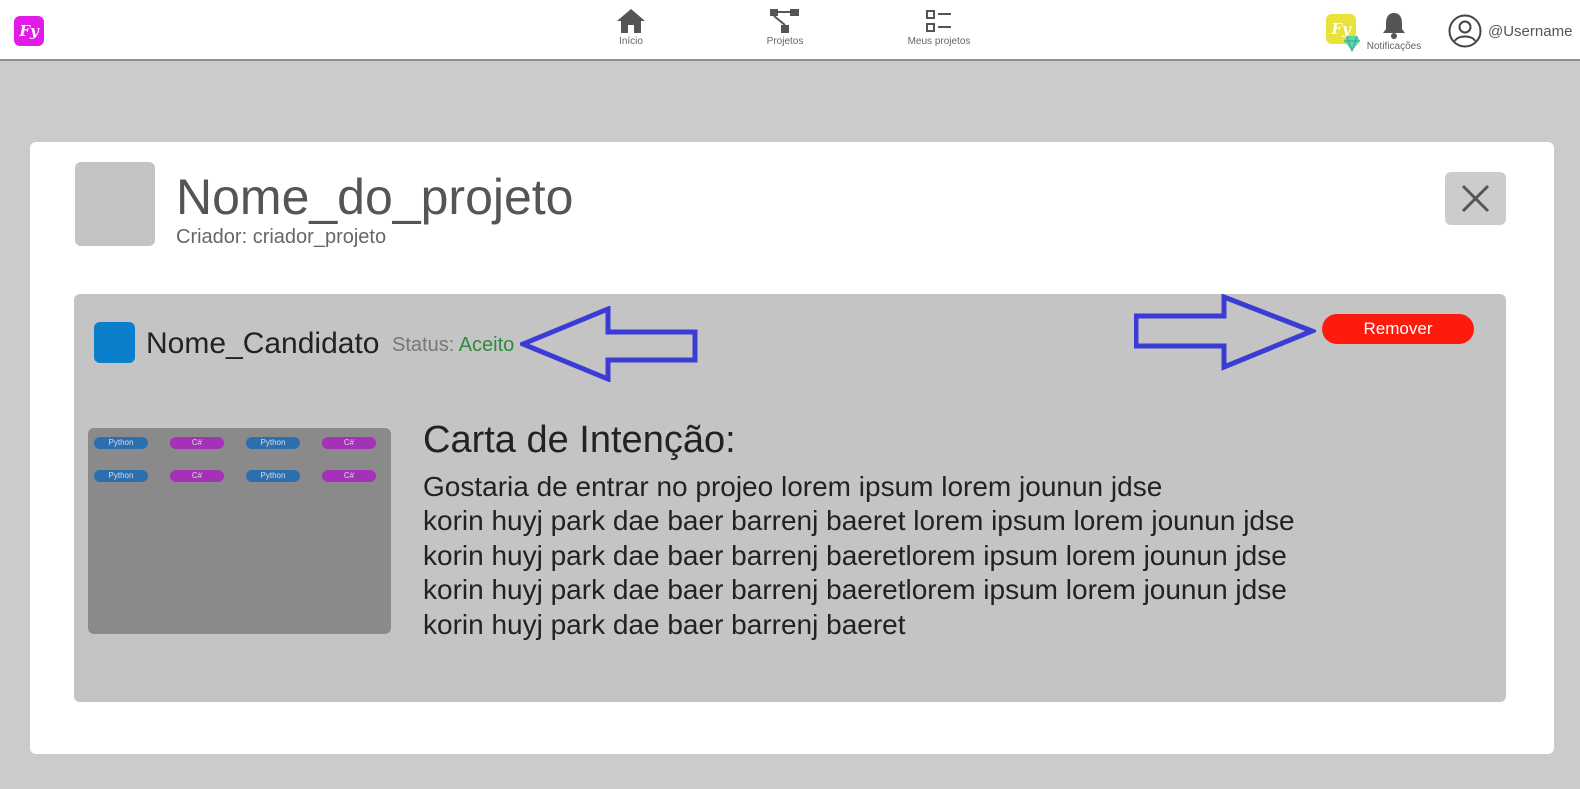 This screenshot has width=1580, height=789. Describe the element at coordinates (239, 531) in the screenshot. I see `skills-panel: Python C# Python C# Python C# Python C#` at that location.